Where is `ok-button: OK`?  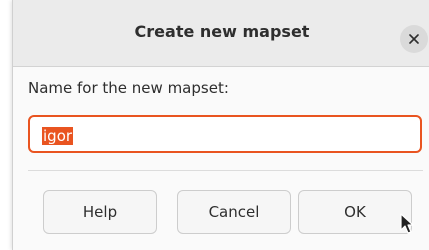 ok-button: OK is located at coordinates (355, 212).